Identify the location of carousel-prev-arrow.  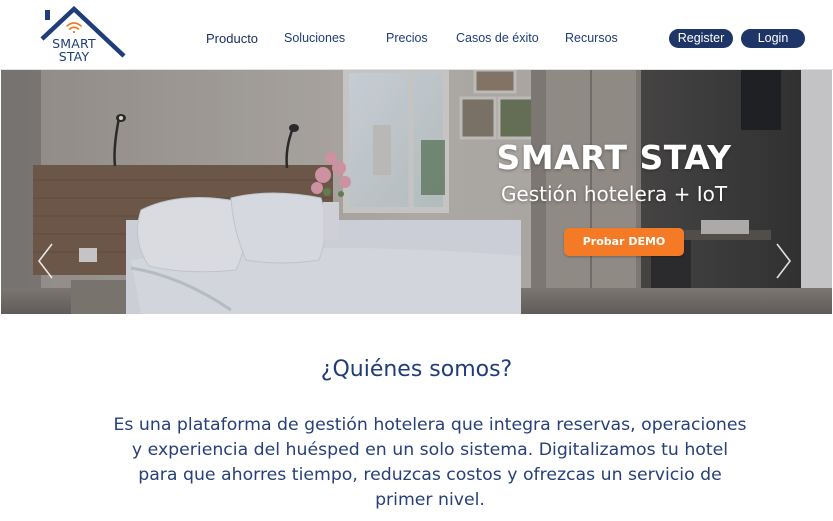
(46, 261).